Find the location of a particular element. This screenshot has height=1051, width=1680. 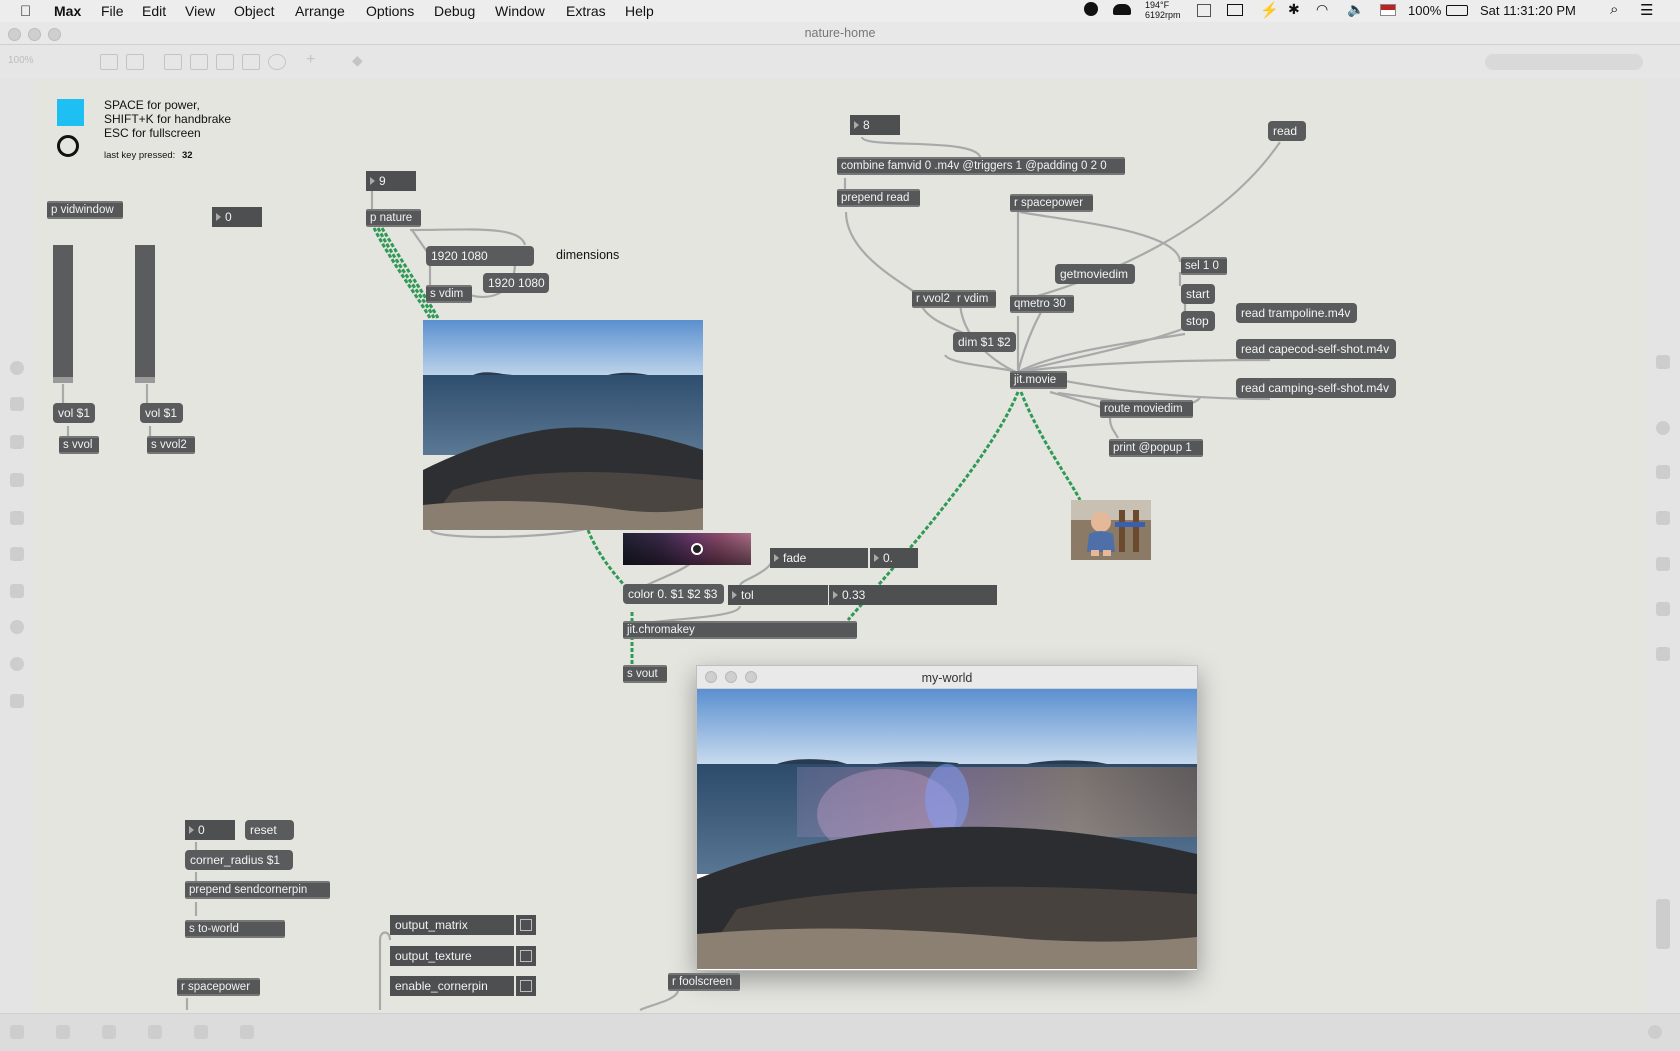

obj-r-spacepower: r spacepower is located at coordinates (1051, 203).